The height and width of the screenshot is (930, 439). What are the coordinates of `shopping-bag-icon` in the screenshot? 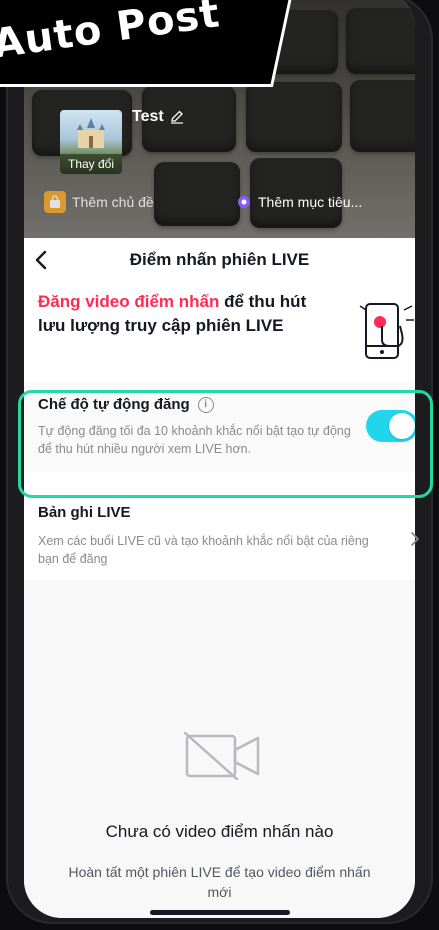 It's located at (55, 202).